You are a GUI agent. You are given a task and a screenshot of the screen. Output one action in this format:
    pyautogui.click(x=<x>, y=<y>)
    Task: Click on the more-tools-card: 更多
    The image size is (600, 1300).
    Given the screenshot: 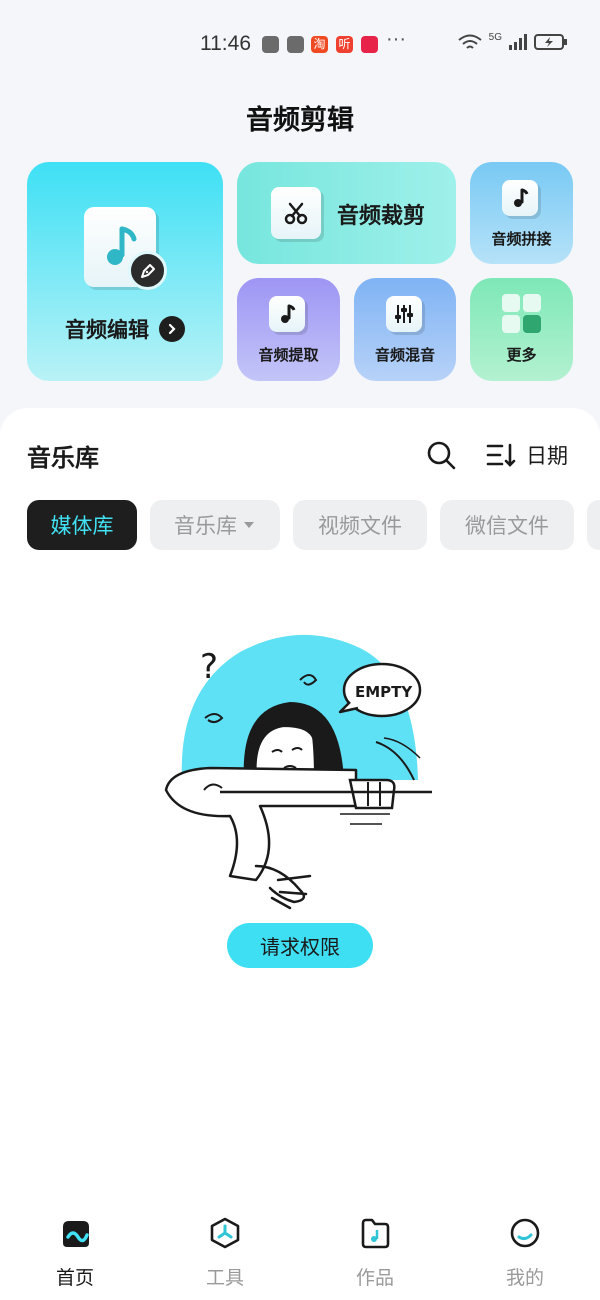 What is the action you would take?
    pyautogui.click(x=521, y=329)
    